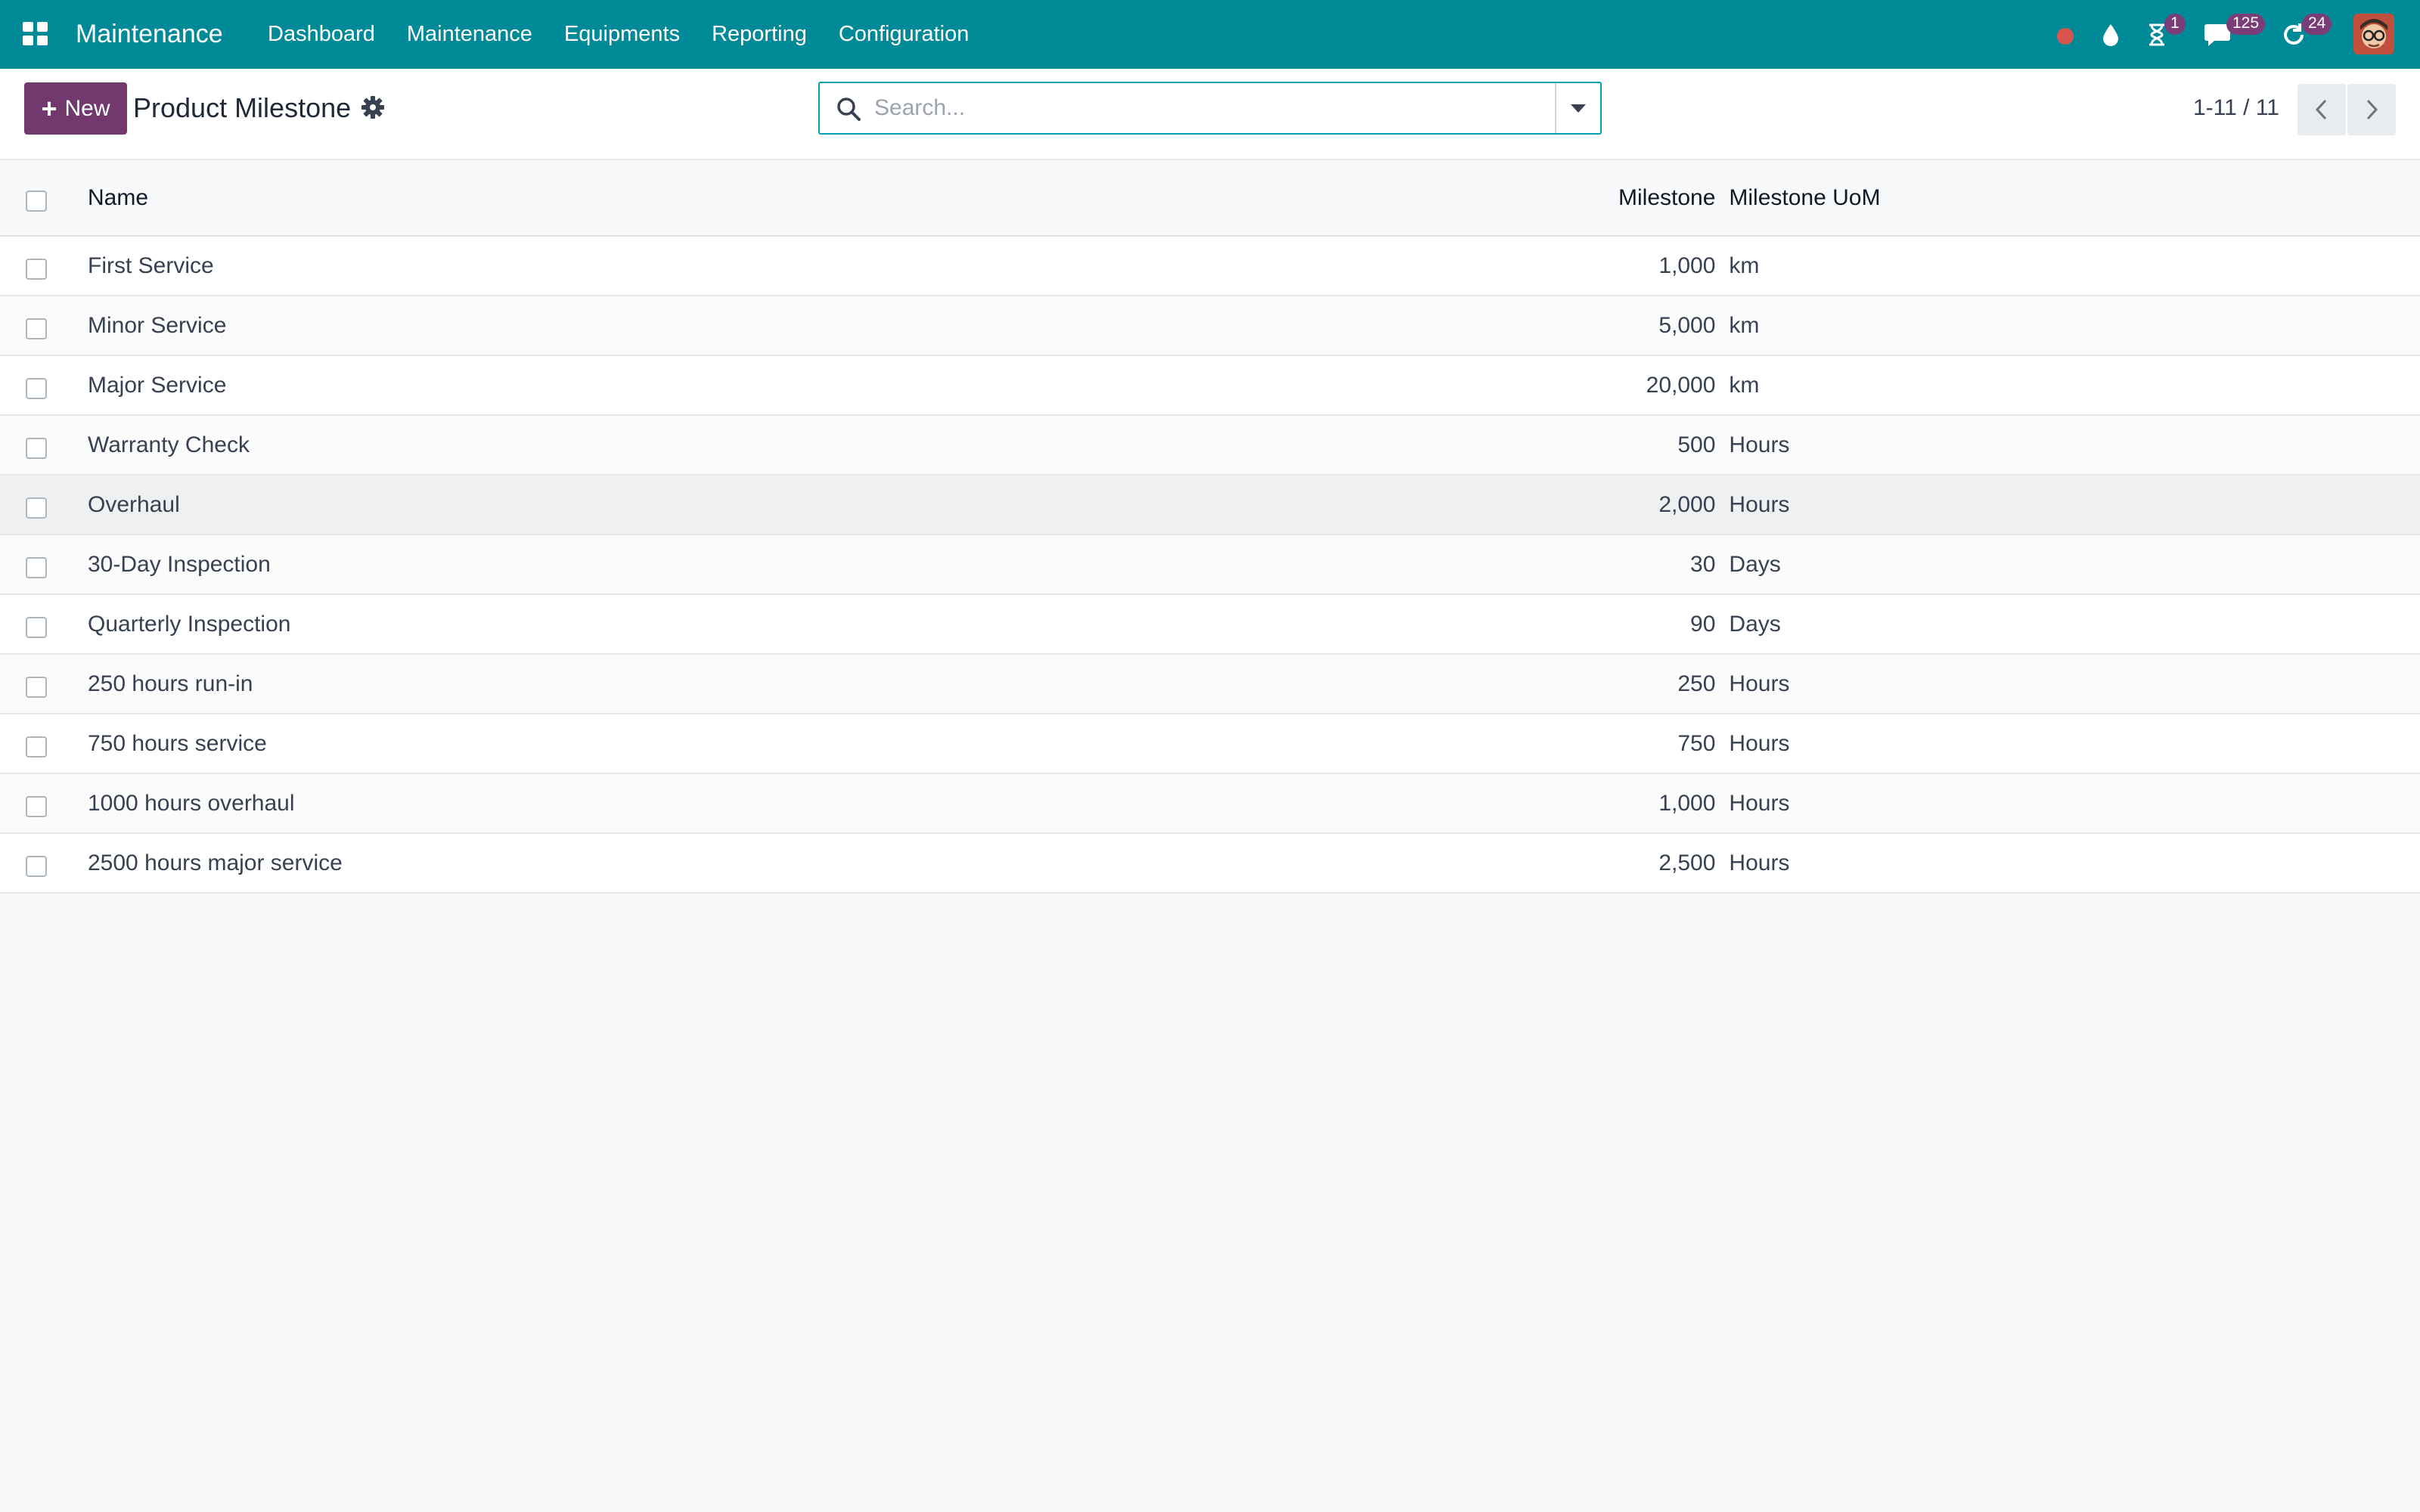 The image size is (2420, 1512). Describe the element at coordinates (35, 34) in the screenshot. I see `apps-menu-icon` at that location.